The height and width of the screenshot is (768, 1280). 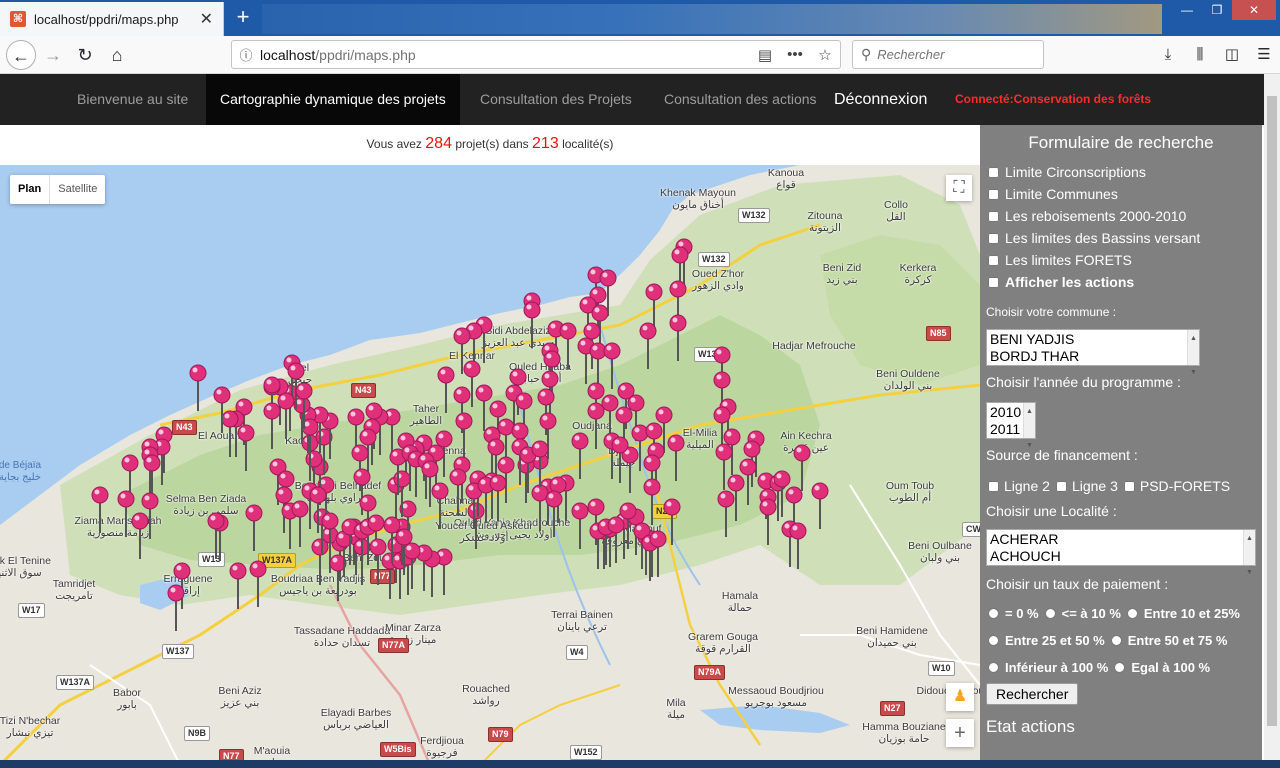 What do you see at coordinates (959, 188) in the screenshot?
I see `fullscreen-icon: ⛶` at bounding box center [959, 188].